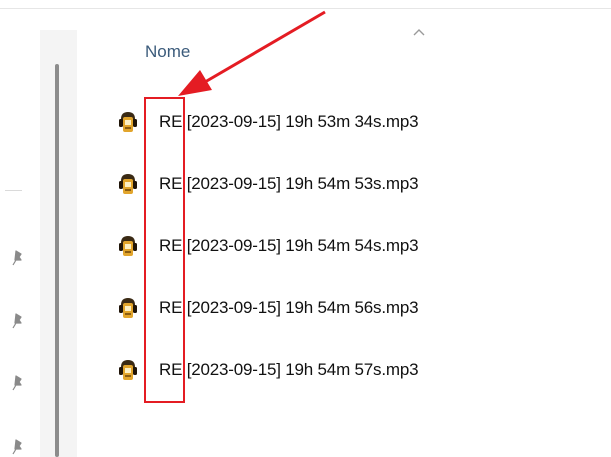 The width and height of the screenshot is (611, 457). I want to click on file-name: RE [2023-09-15] 19h 54m 54s.mp3, so click(289, 245).